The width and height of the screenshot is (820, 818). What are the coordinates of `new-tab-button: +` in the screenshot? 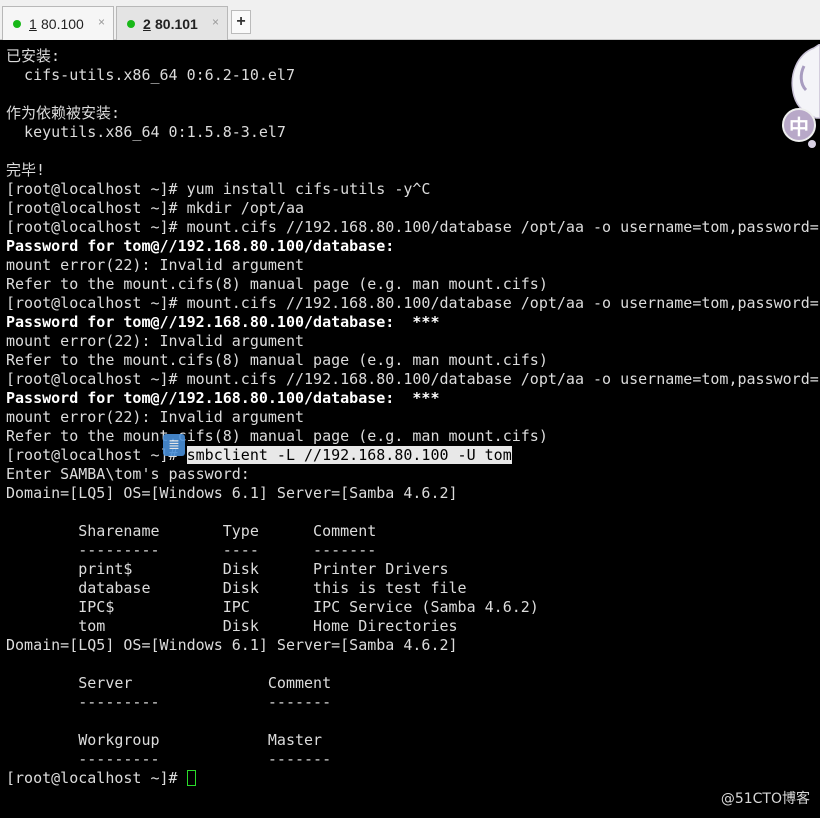 It's located at (241, 22).